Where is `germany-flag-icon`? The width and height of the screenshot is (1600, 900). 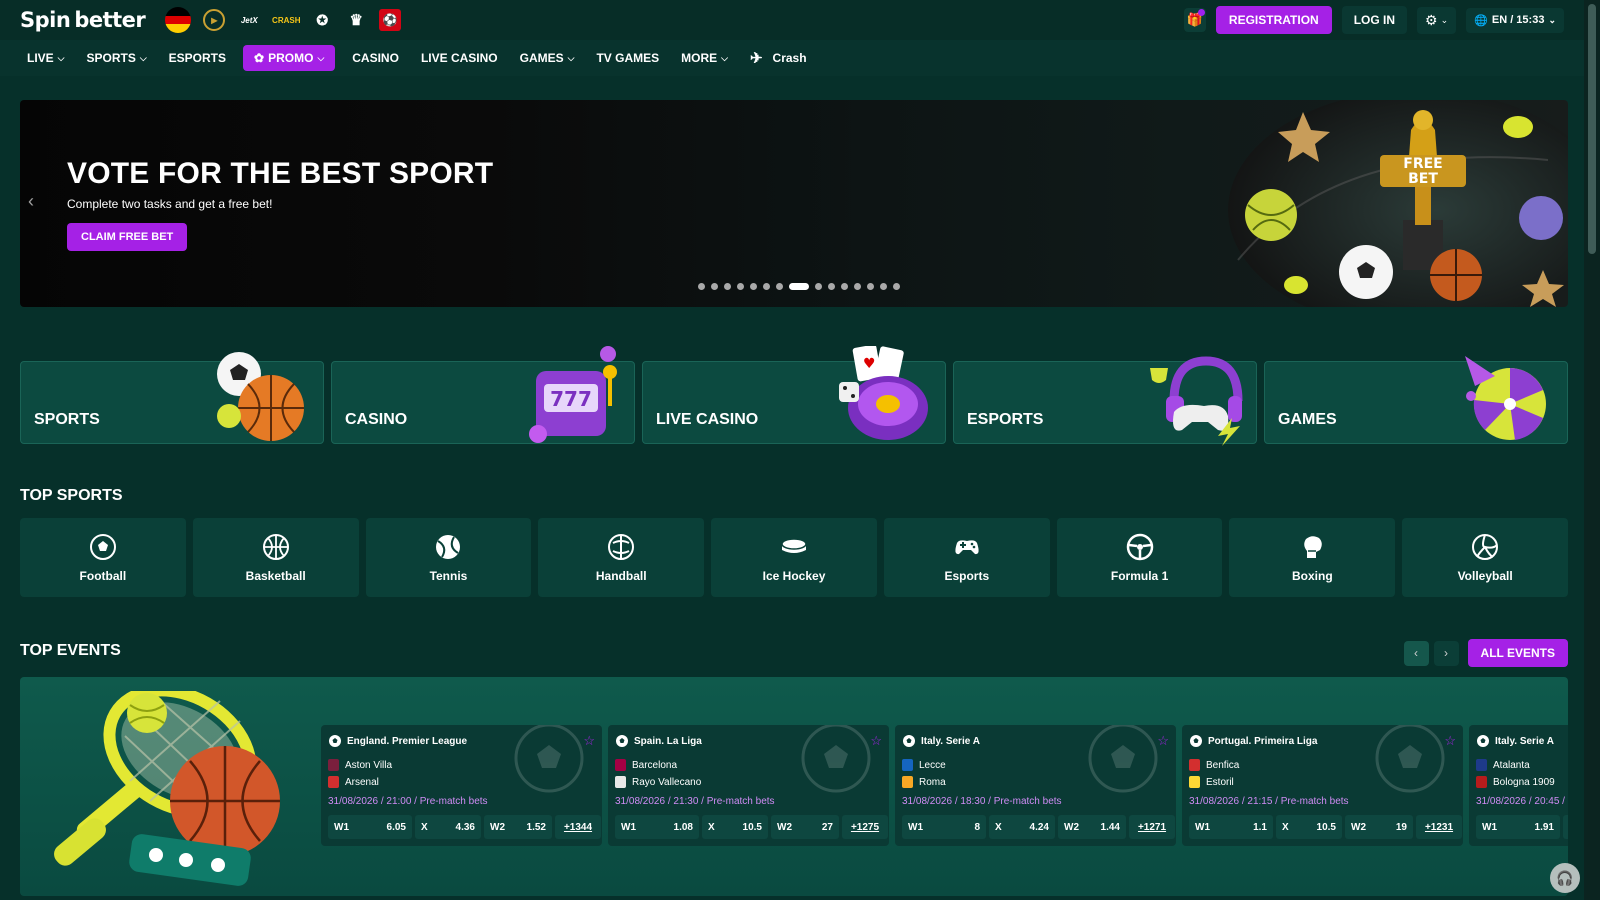
germany-flag-icon is located at coordinates (178, 20).